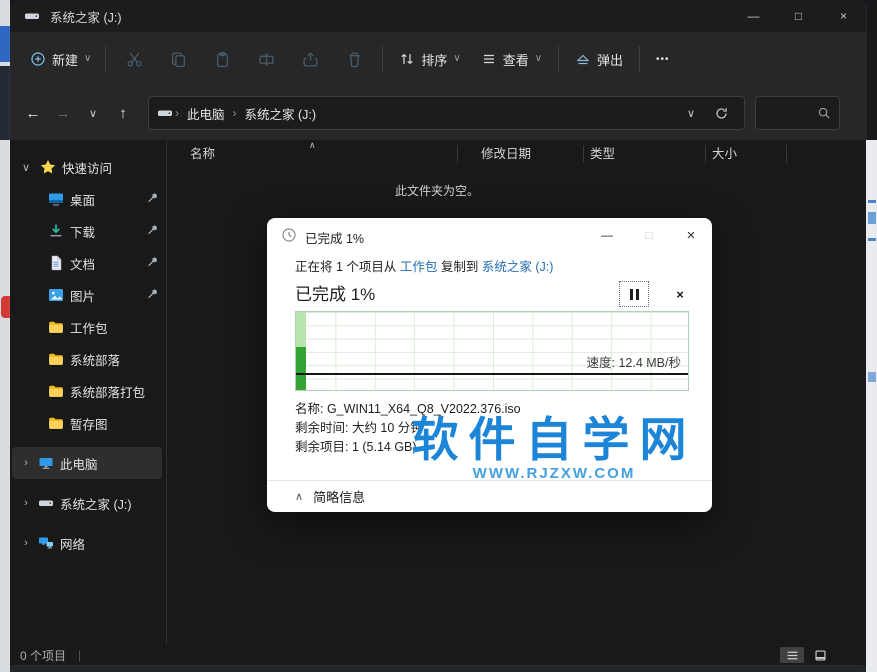  I want to click on search-input, so click(786, 113).